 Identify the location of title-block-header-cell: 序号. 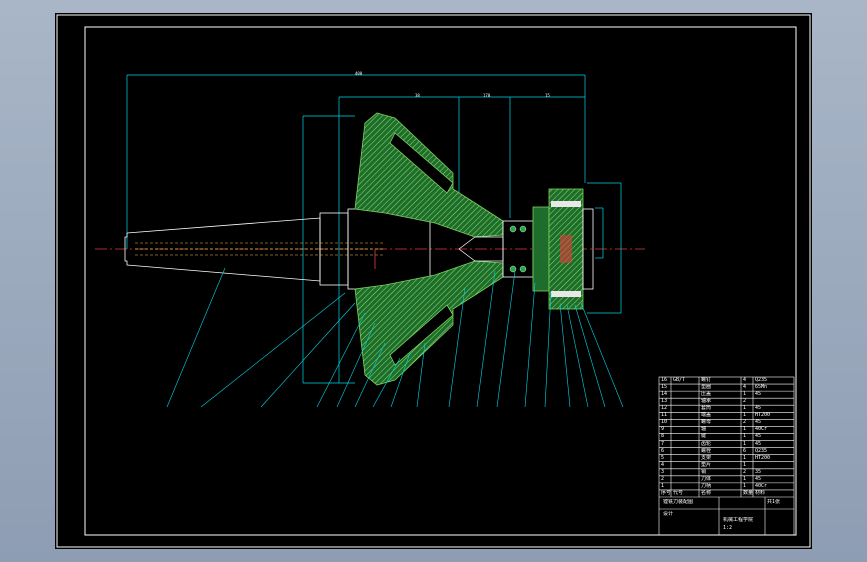
(666, 492).